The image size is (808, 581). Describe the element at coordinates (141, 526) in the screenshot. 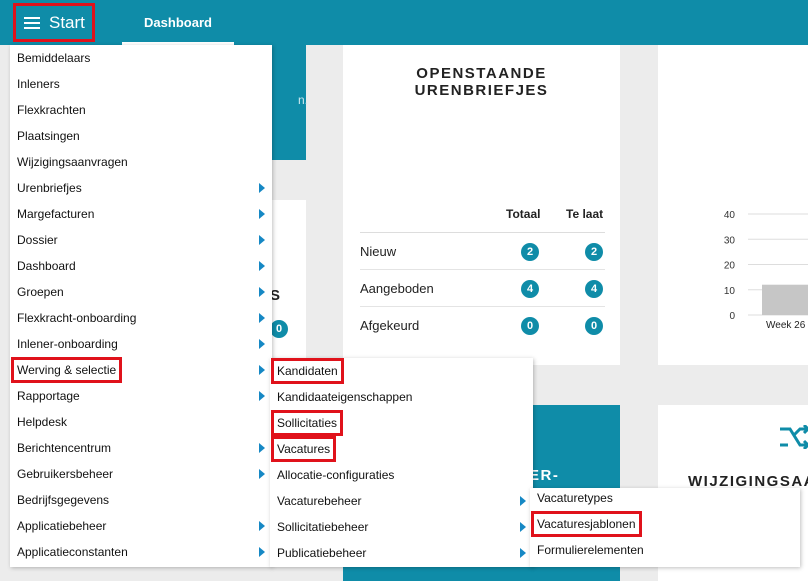

I see `menu-item-applicatiebeheer: Applicatiebeheer` at that location.